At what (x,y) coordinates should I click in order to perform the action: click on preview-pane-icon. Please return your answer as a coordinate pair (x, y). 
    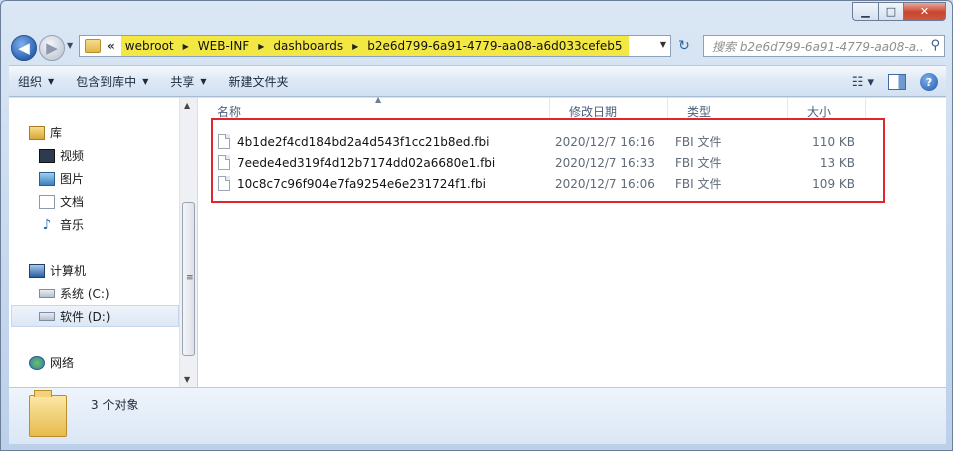
    Looking at the image, I should click on (897, 82).